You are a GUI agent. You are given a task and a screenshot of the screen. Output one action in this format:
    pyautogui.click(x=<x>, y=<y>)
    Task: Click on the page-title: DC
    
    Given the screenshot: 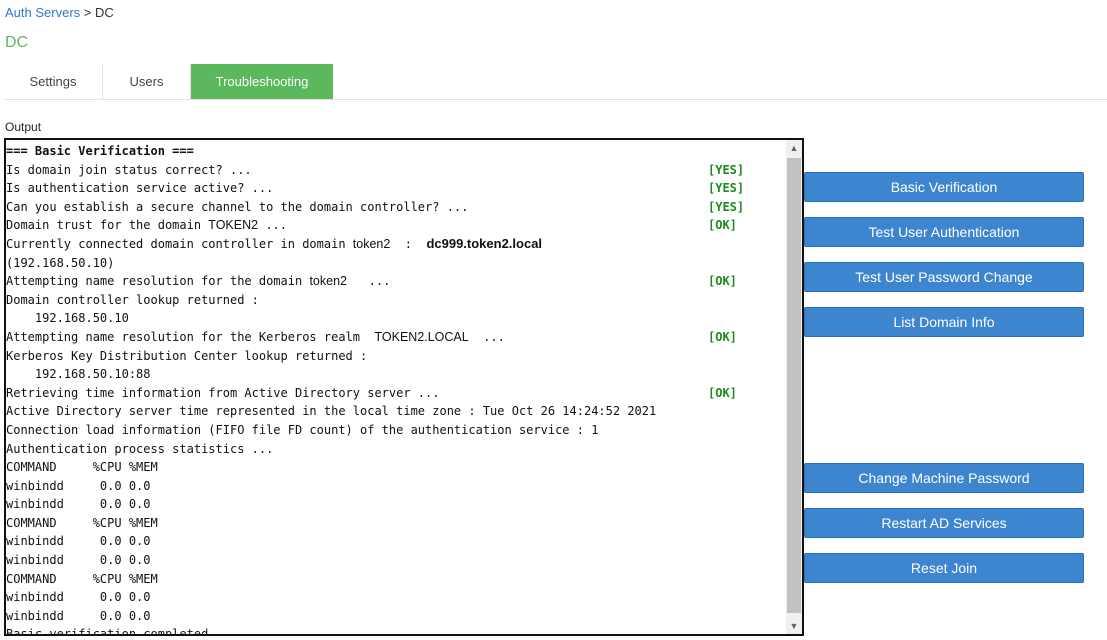 What is the action you would take?
    pyautogui.click(x=17, y=42)
    